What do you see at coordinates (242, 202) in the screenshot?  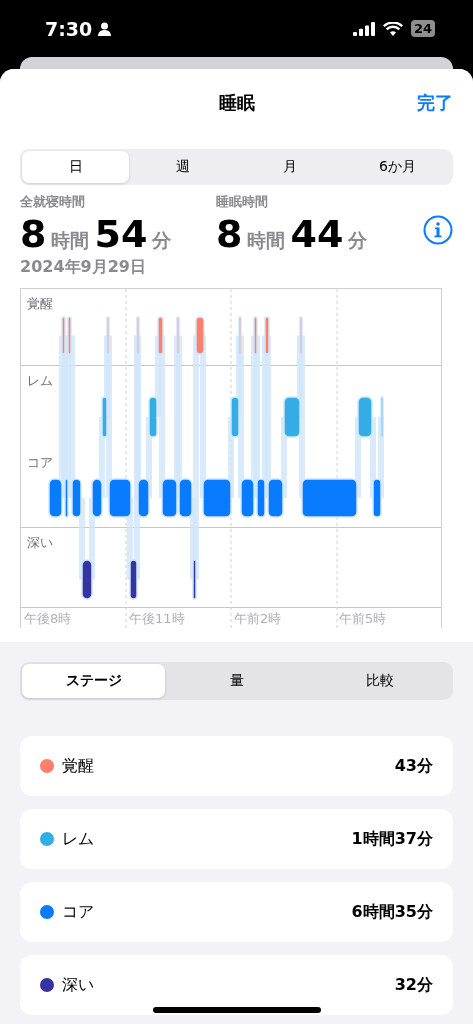 I see `stat-label: 睡眠時間` at bounding box center [242, 202].